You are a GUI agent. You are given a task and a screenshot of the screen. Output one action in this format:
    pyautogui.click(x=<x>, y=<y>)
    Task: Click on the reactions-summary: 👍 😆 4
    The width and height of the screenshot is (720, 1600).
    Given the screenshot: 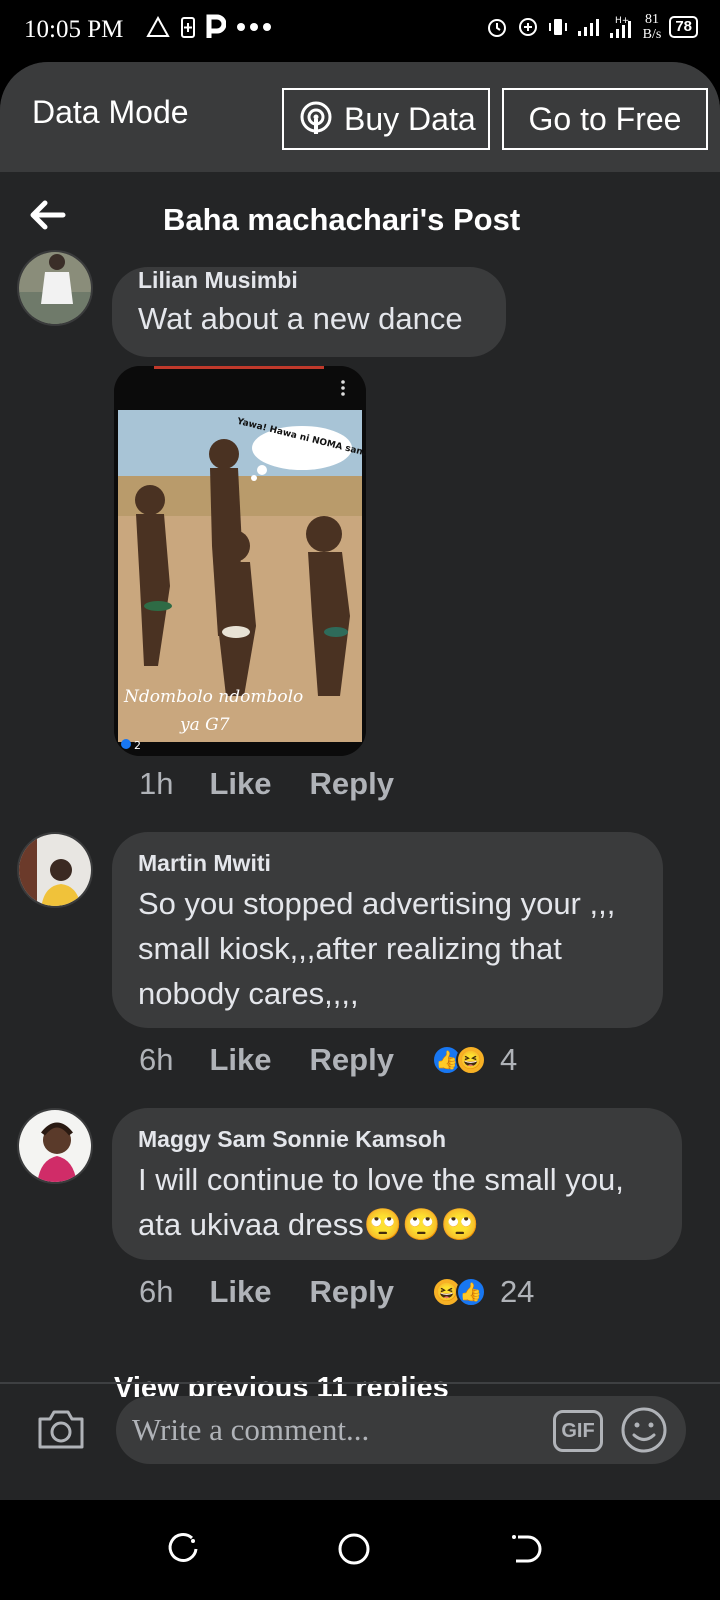 What is the action you would take?
    pyautogui.click(x=474, y=1060)
    